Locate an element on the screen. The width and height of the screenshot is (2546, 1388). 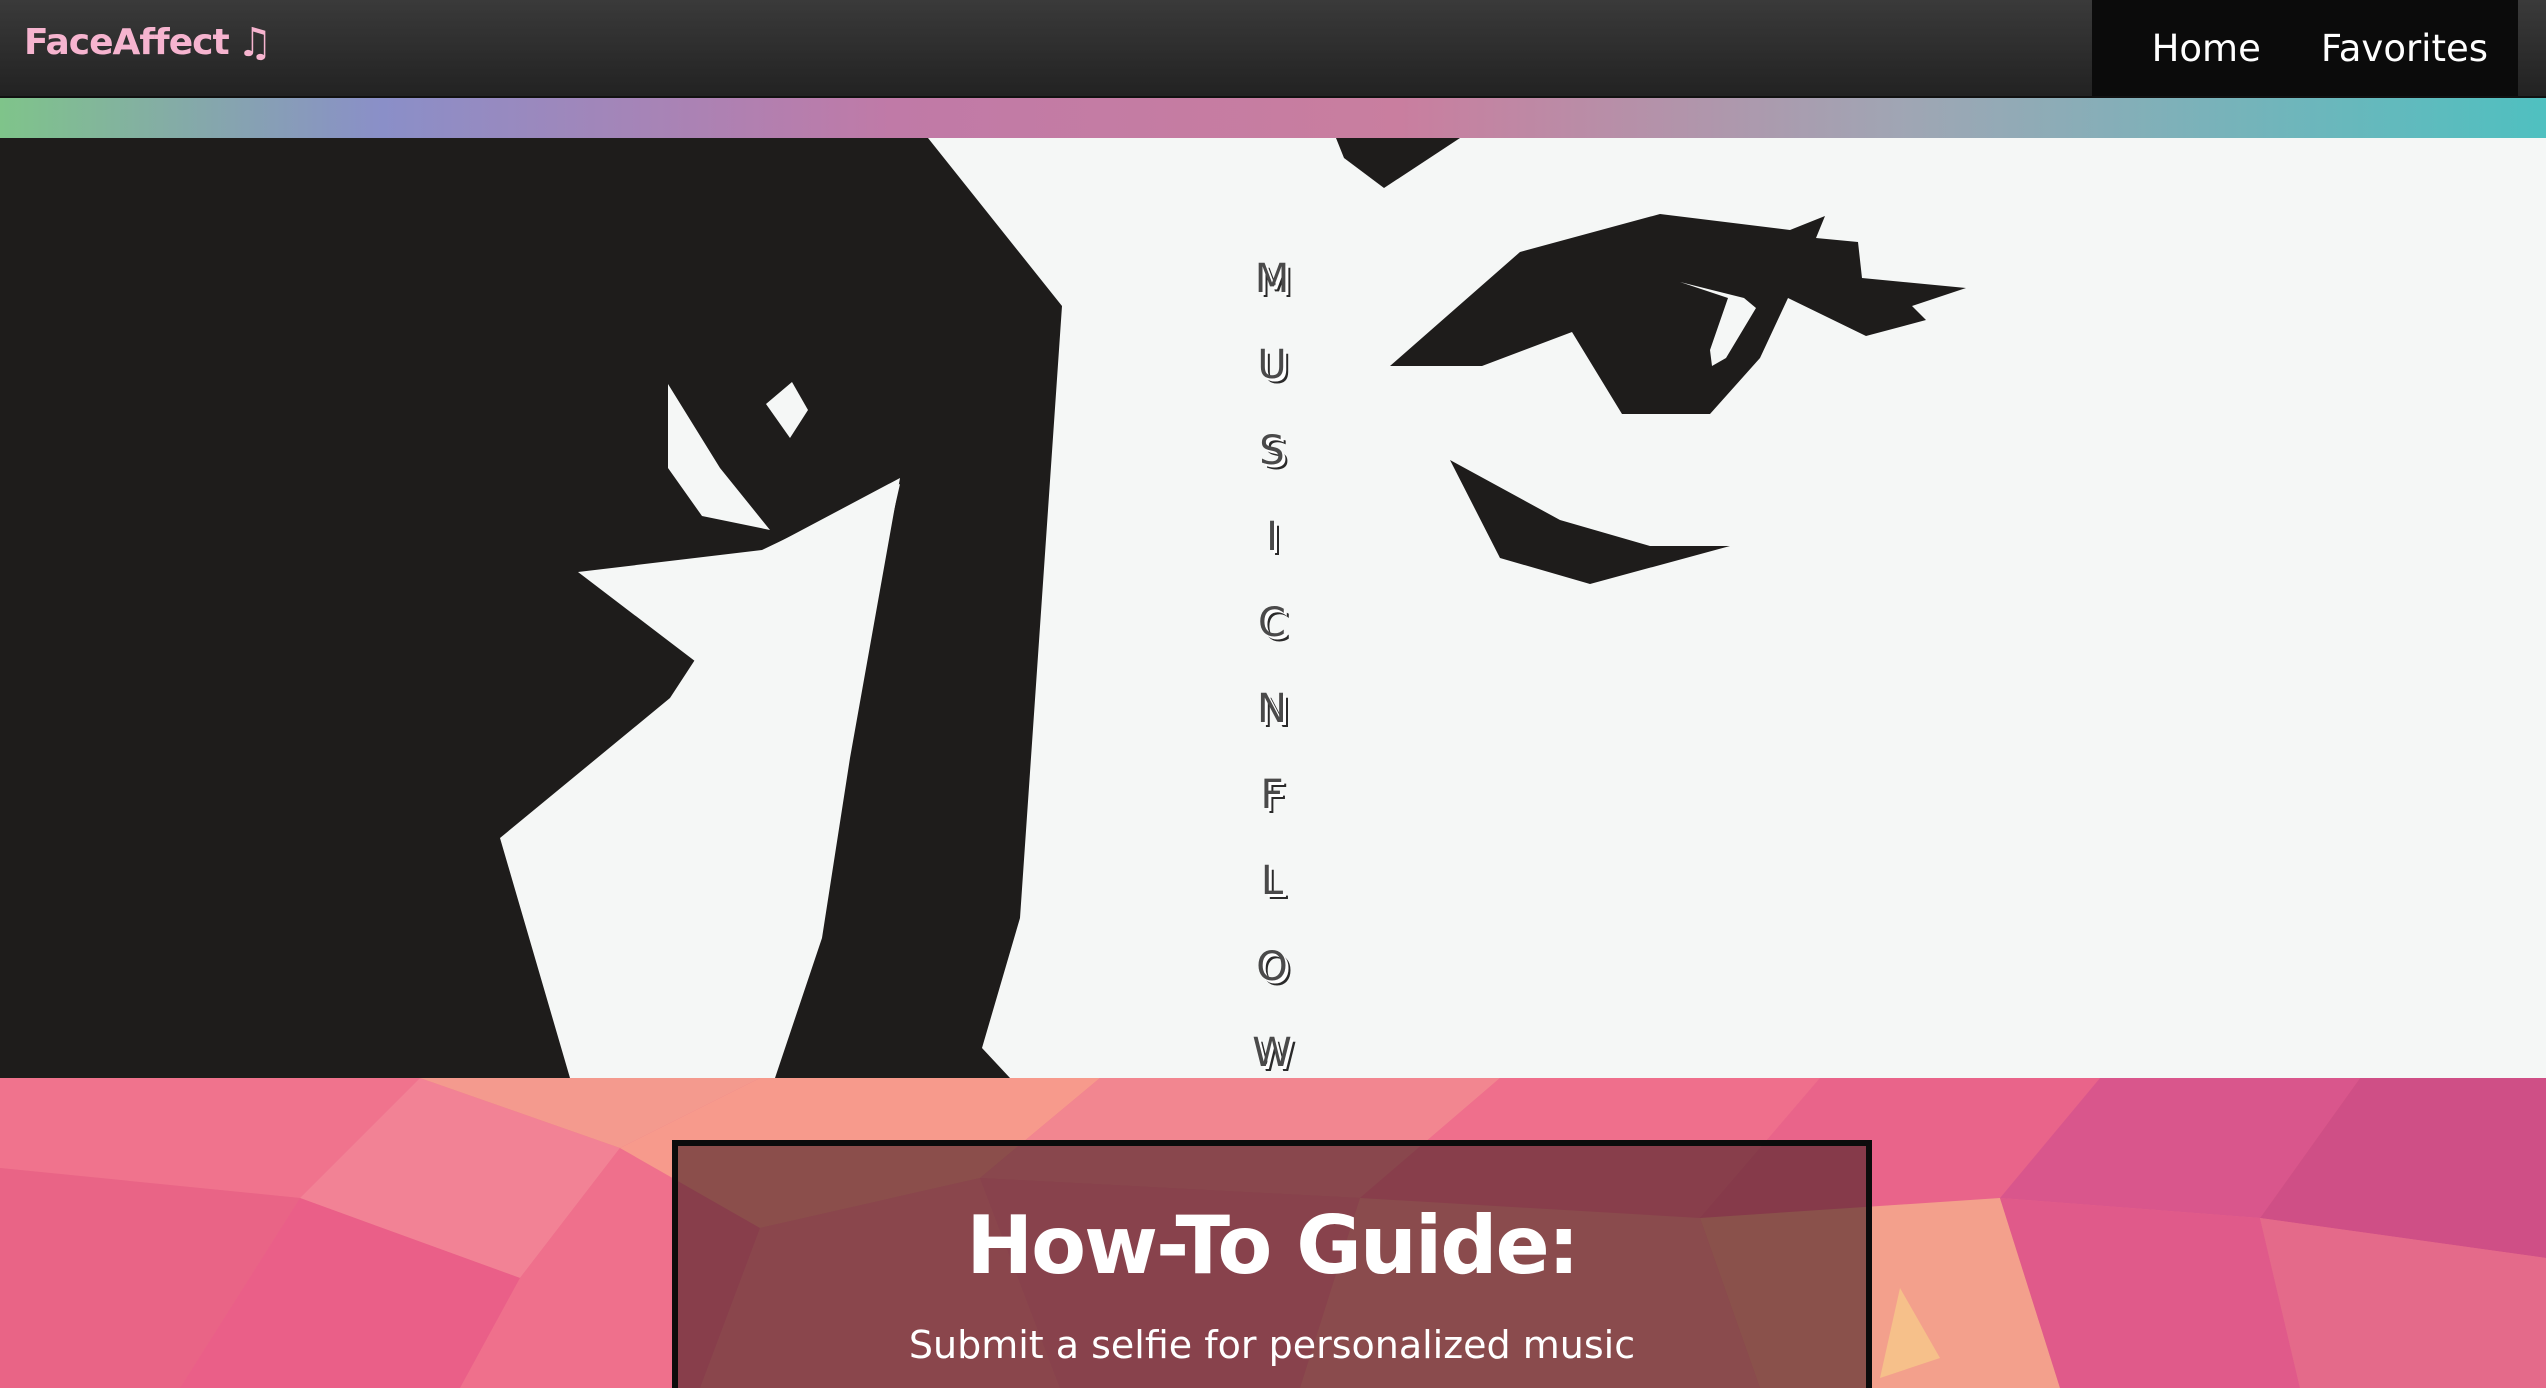
vertical-letter: F is located at coordinates (1272, 795).